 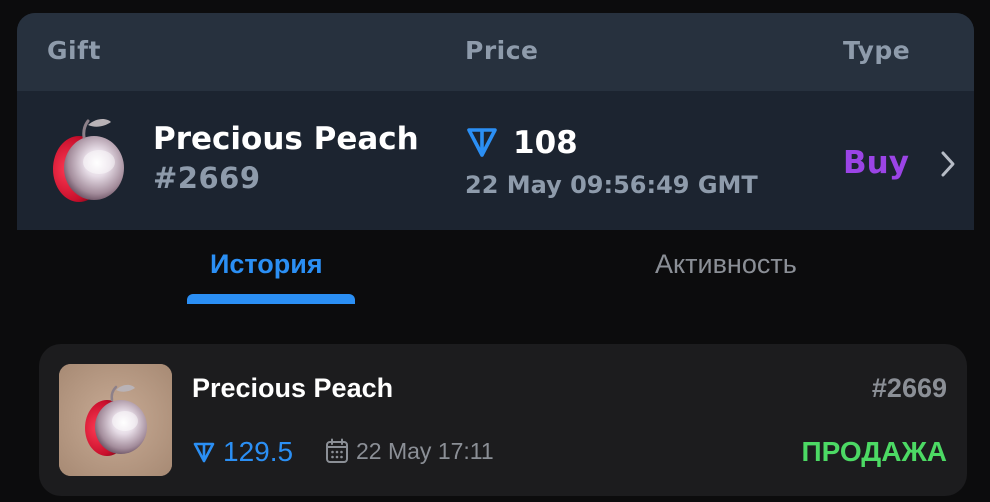 What do you see at coordinates (271, 299) in the screenshot?
I see `active-tab-indicator` at bounding box center [271, 299].